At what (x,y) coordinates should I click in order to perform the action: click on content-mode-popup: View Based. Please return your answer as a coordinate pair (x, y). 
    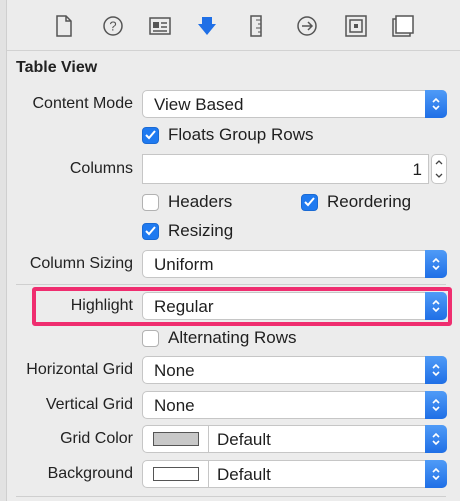
    Looking at the image, I should click on (294, 104).